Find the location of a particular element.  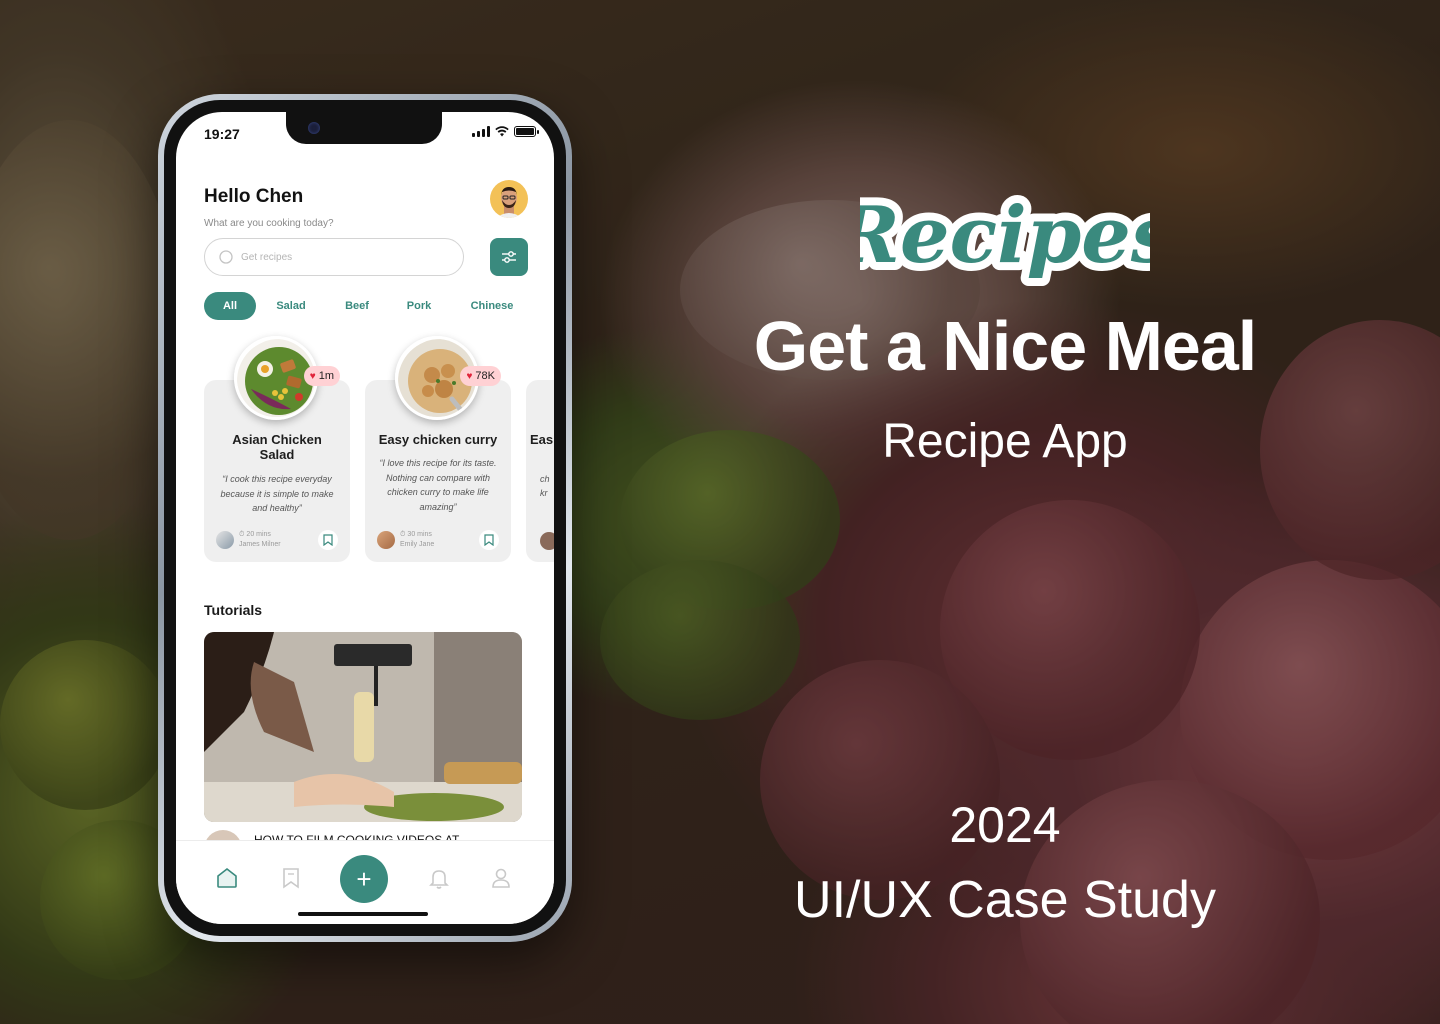

recipes-logo: Recipes Recipes is located at coordinates (1004, 240).